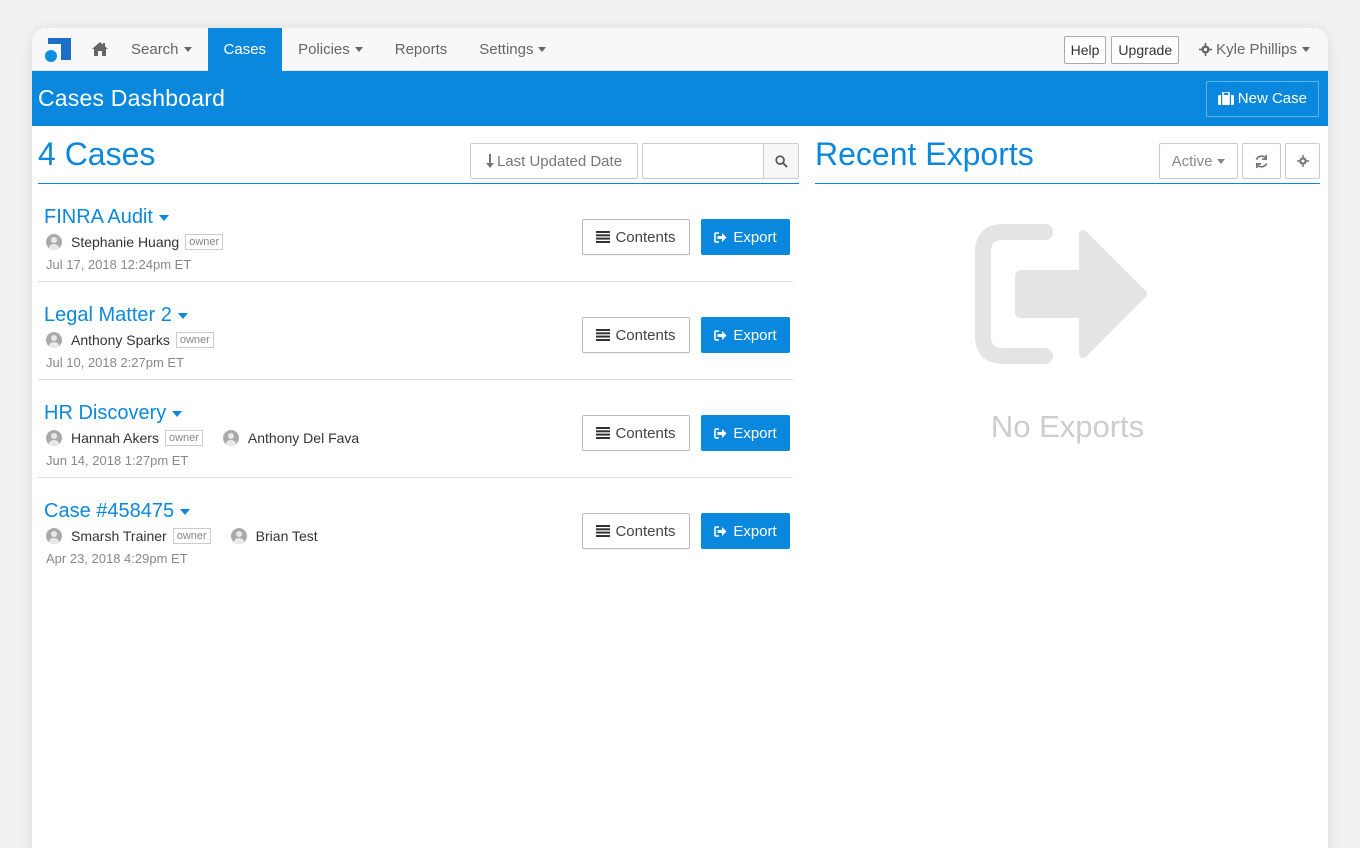  What do you see at coordinates (286, 536) in the screenshot?
I see `member-name: Brian Test` at bounding box center [286, 536].